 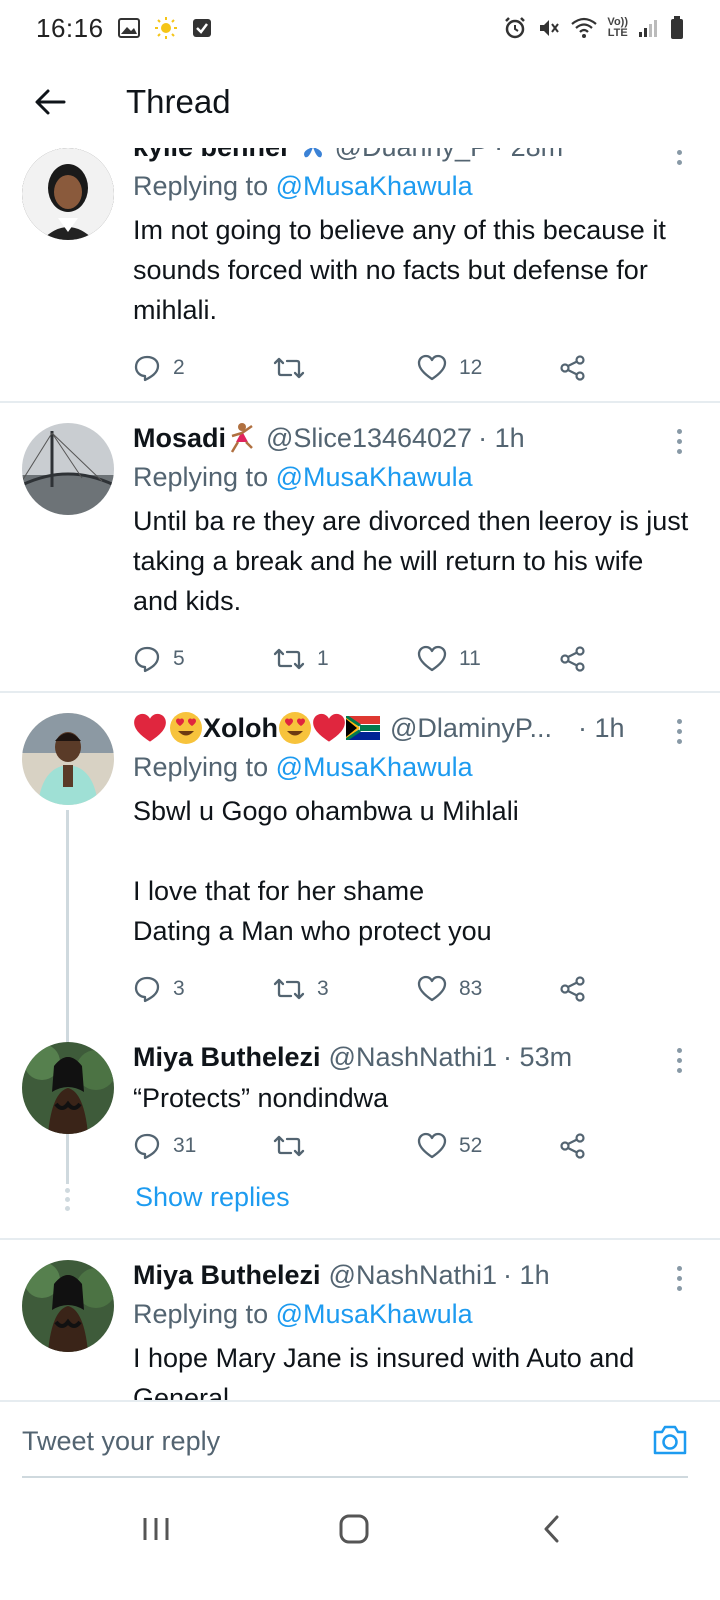 I want to click on reply-count: 31, so click(x=185, y=1145).